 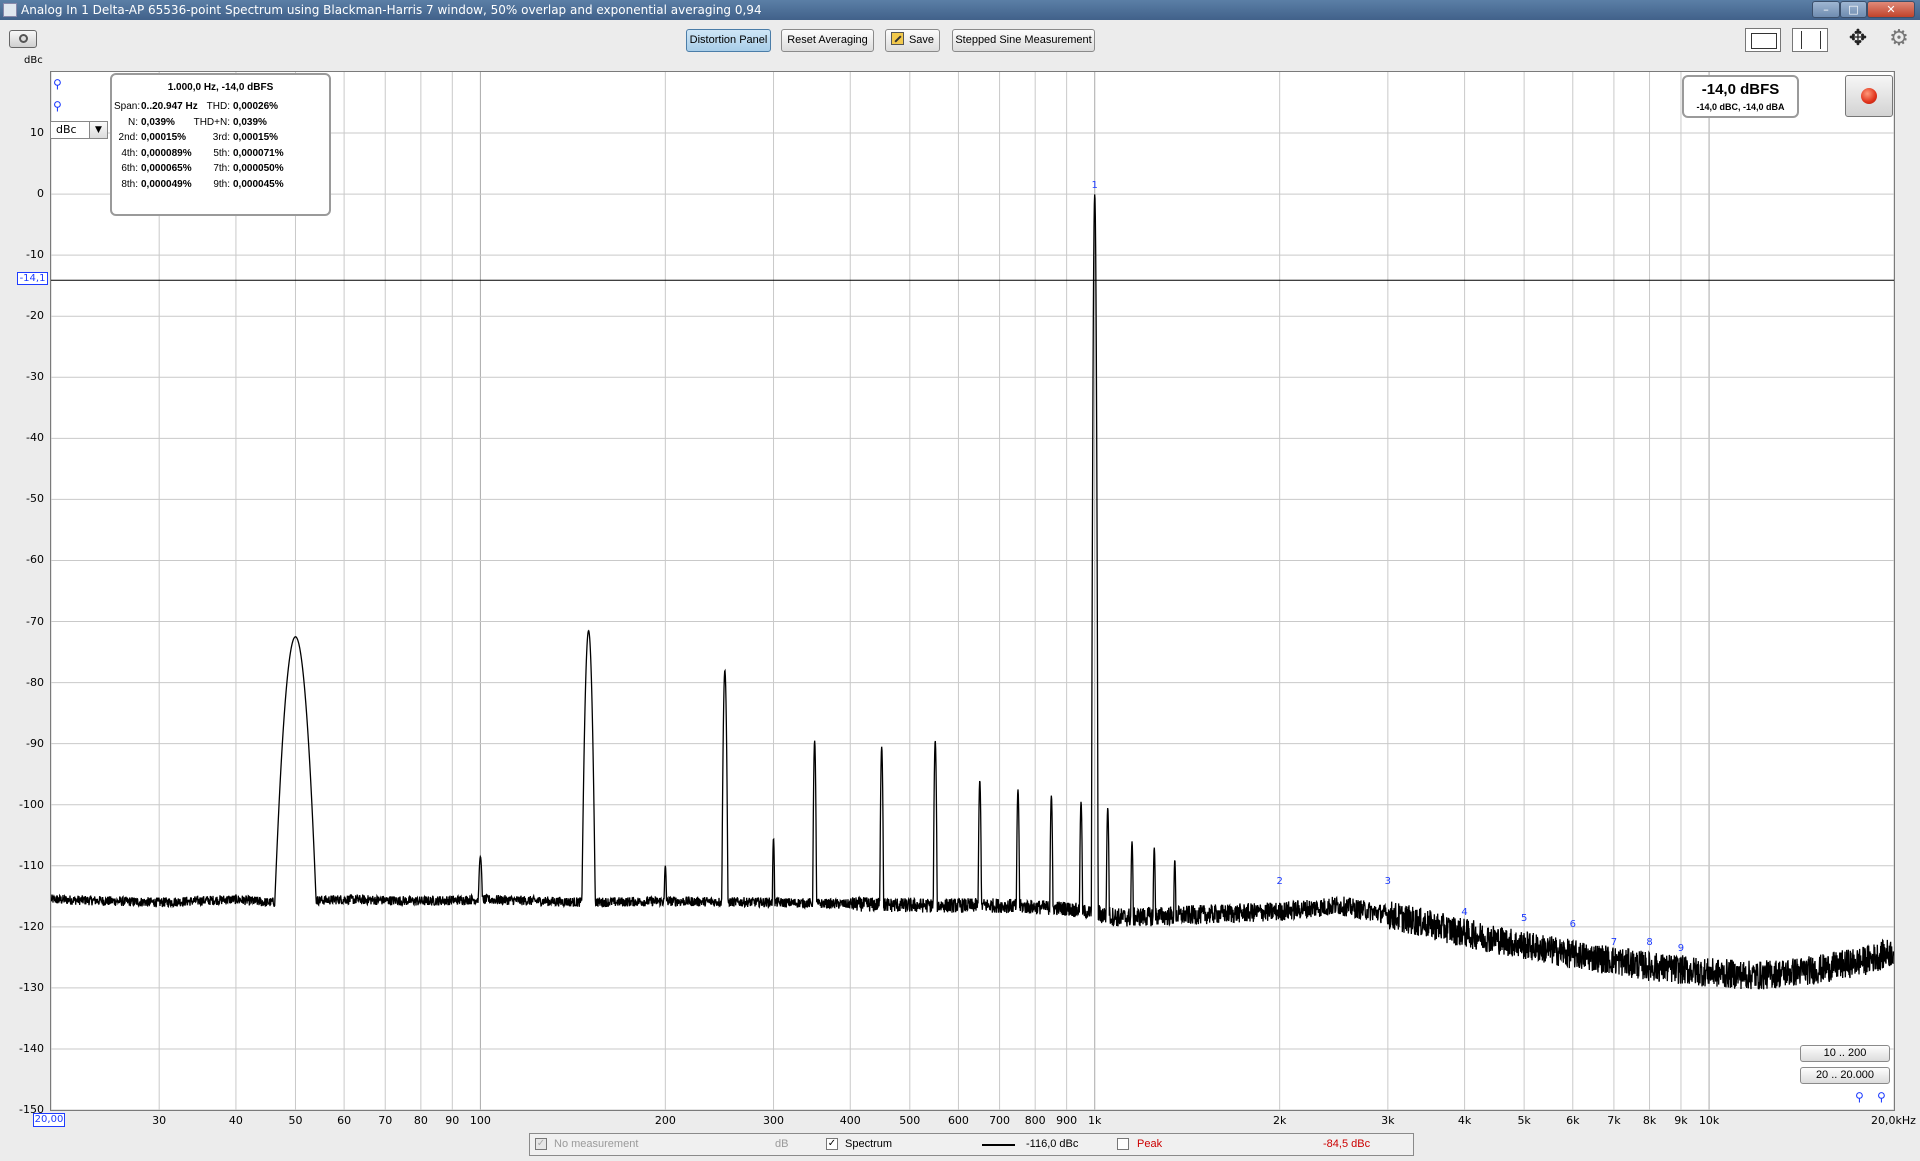 I want to click on harmonic-marker-label: 7, so click(x=1614, y=943).